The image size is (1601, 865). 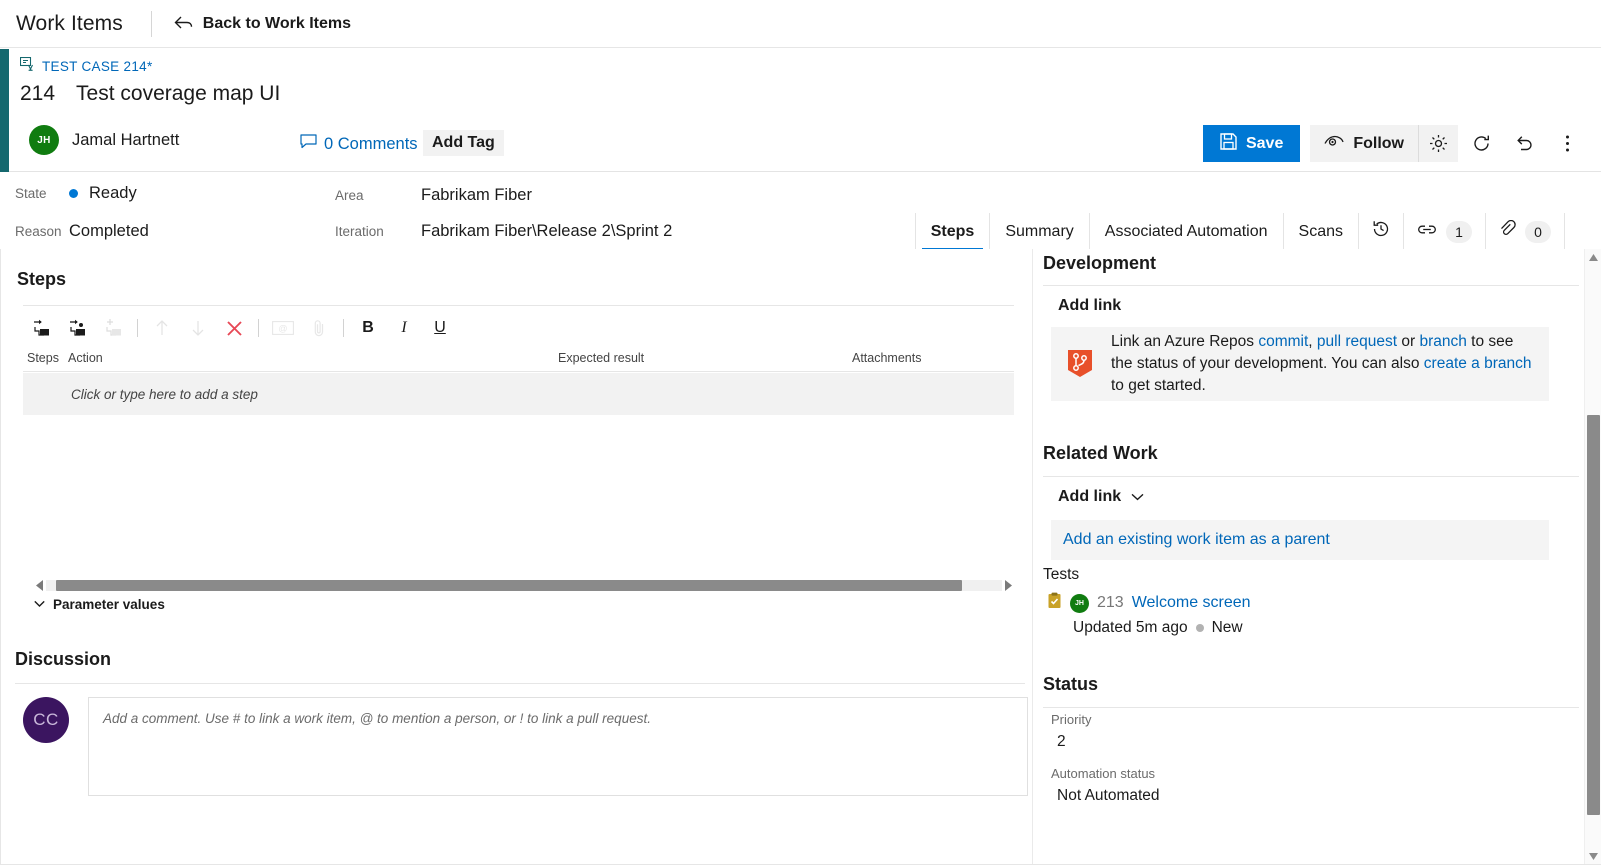 I want to click on attachments-icon, so click(x=1507, y=231).